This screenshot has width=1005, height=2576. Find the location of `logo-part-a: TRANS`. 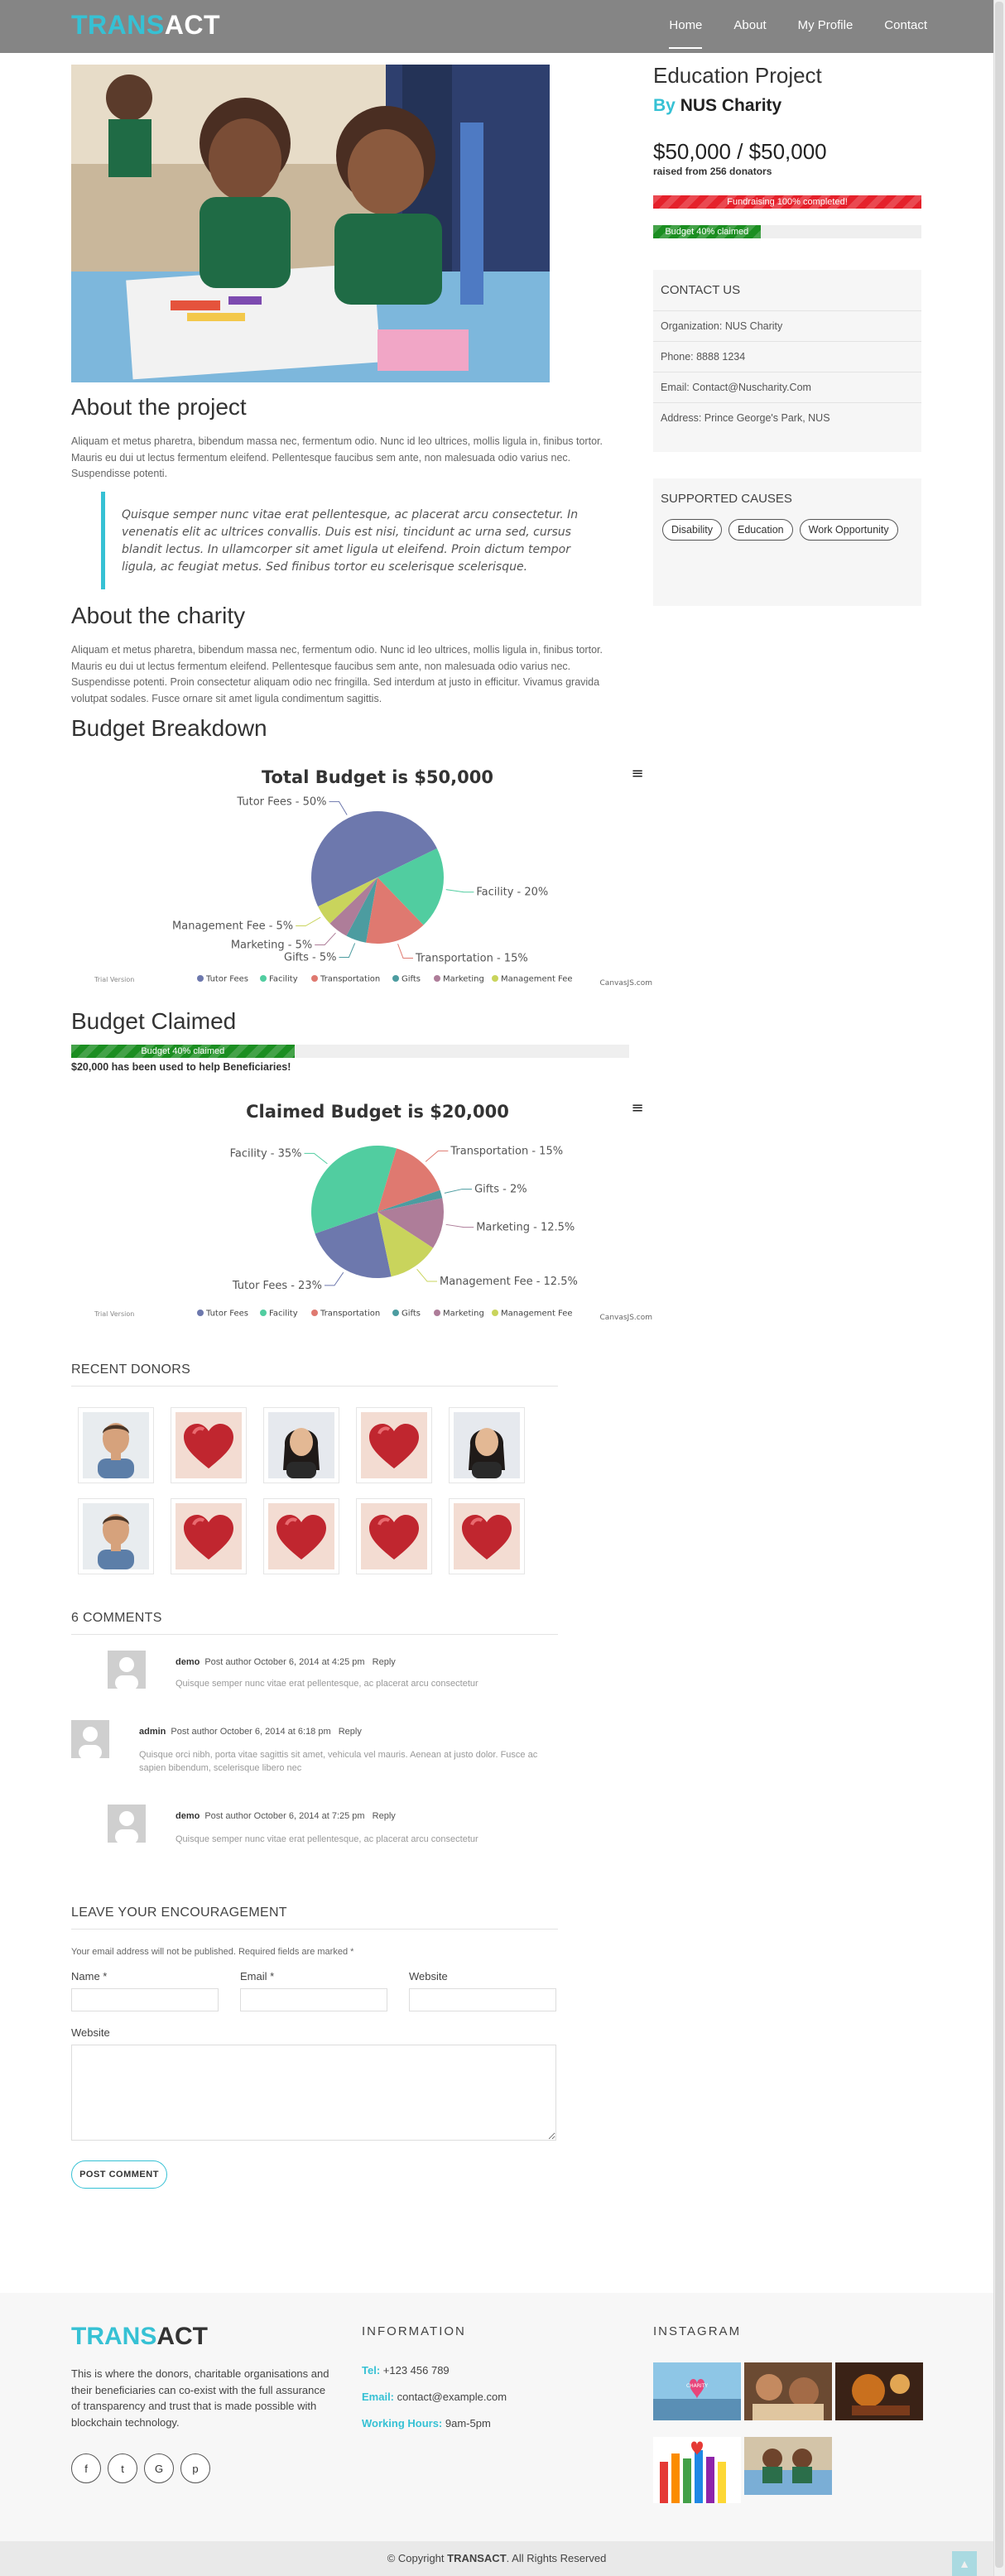

logo-part-a: TRANS is located at coordinates (118, 25).